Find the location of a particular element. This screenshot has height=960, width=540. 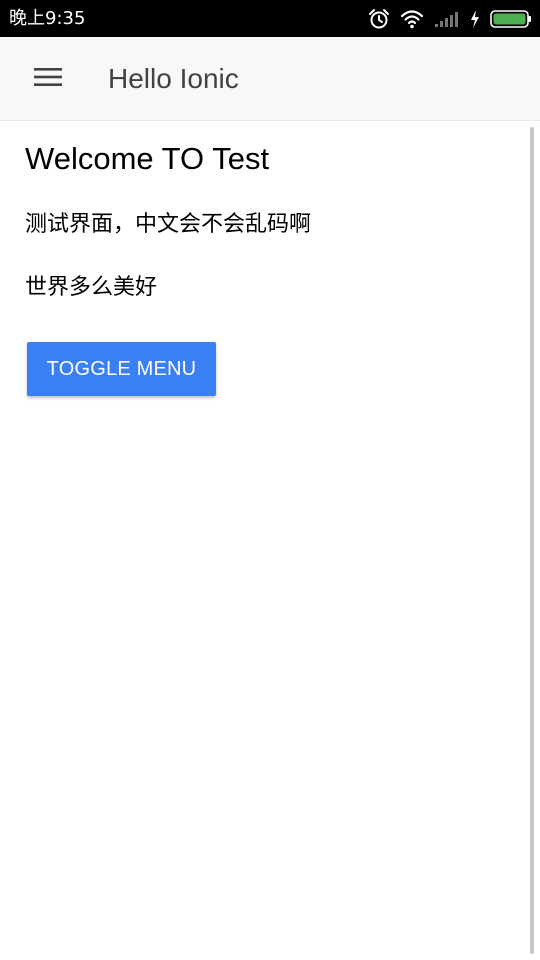

hamburger-menu-icon is located at coordinates (48, 79).